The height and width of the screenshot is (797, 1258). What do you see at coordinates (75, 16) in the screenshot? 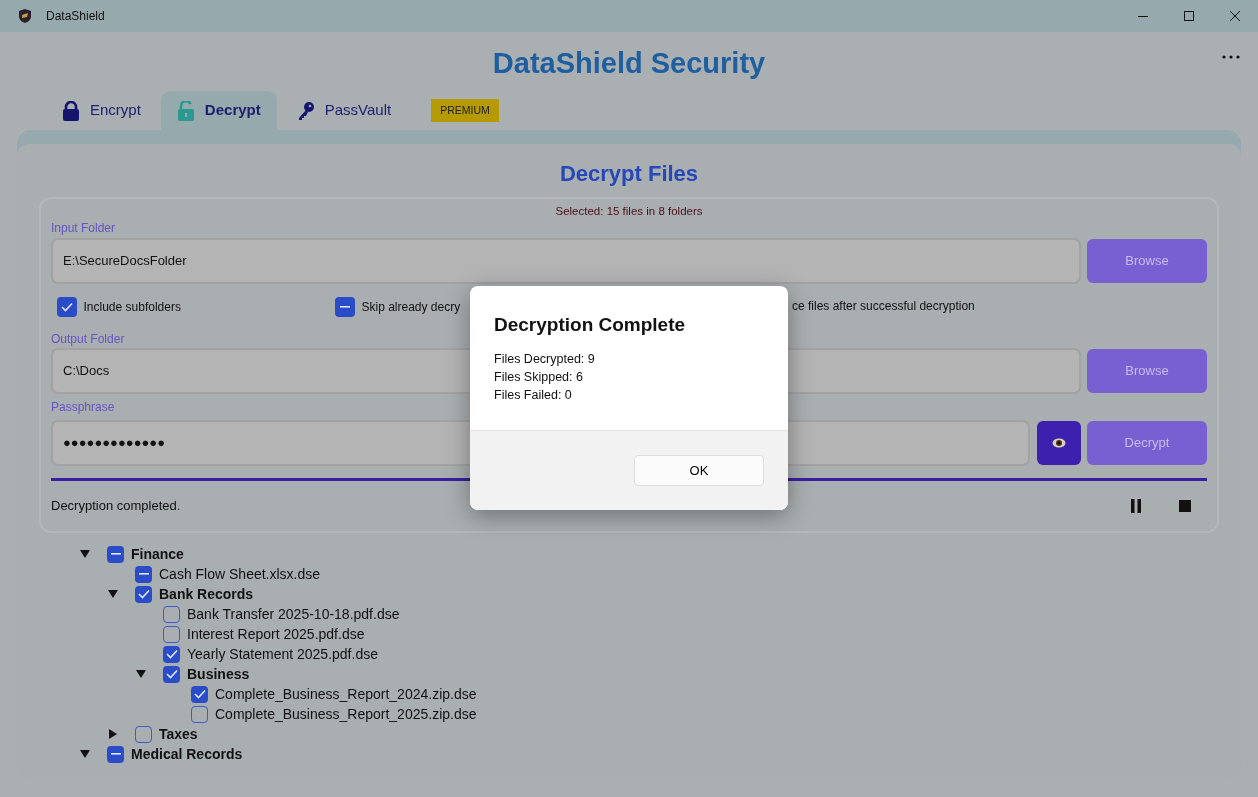
I see `window-title: DataShield` at bounding box center [75, 16].